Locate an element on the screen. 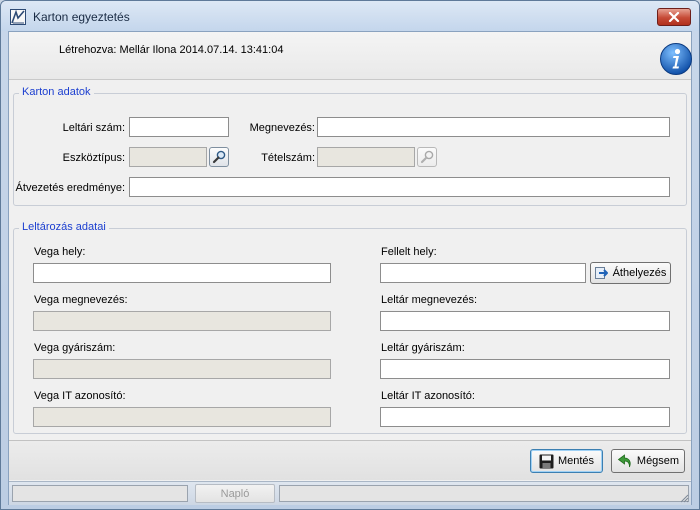  athelyezes-label: Áthelyezés is located at coordinates (639, 273).